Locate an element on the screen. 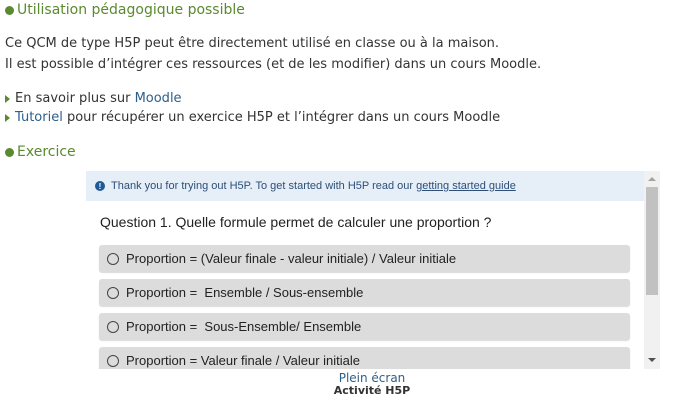 The image size is (686, 404). exercise-section-heading: Exercice is located at coordinates (40, 152).